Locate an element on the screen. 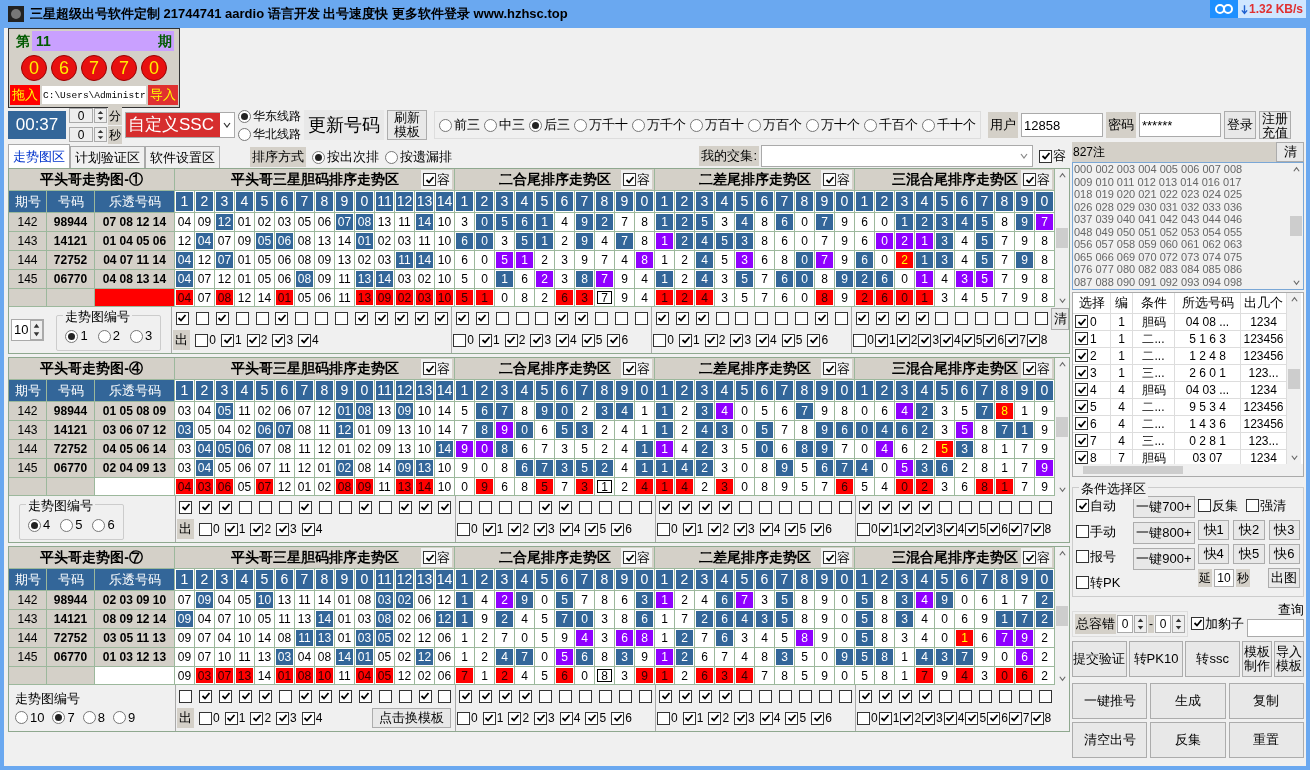 Image resolution: width=1310 pixels, height=770 pixels. tool-button: 转PK10 is located at coordinates (1156, 659).